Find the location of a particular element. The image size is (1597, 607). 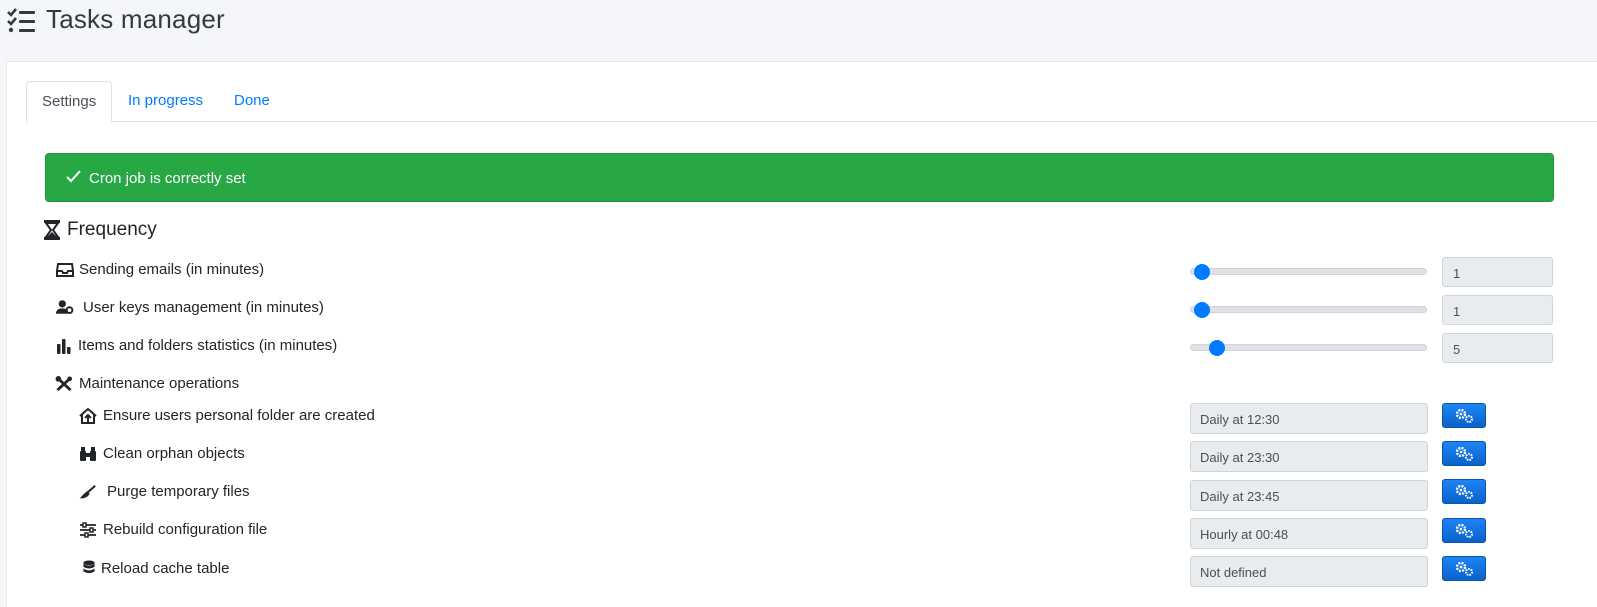

maintenance-row-label: Clean orphan objects is located at coordinates (174, 453).